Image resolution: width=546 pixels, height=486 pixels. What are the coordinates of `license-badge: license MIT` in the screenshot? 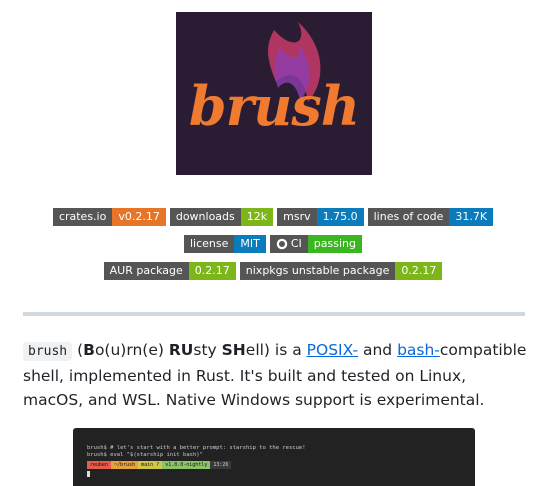 It's located at (224, 244).